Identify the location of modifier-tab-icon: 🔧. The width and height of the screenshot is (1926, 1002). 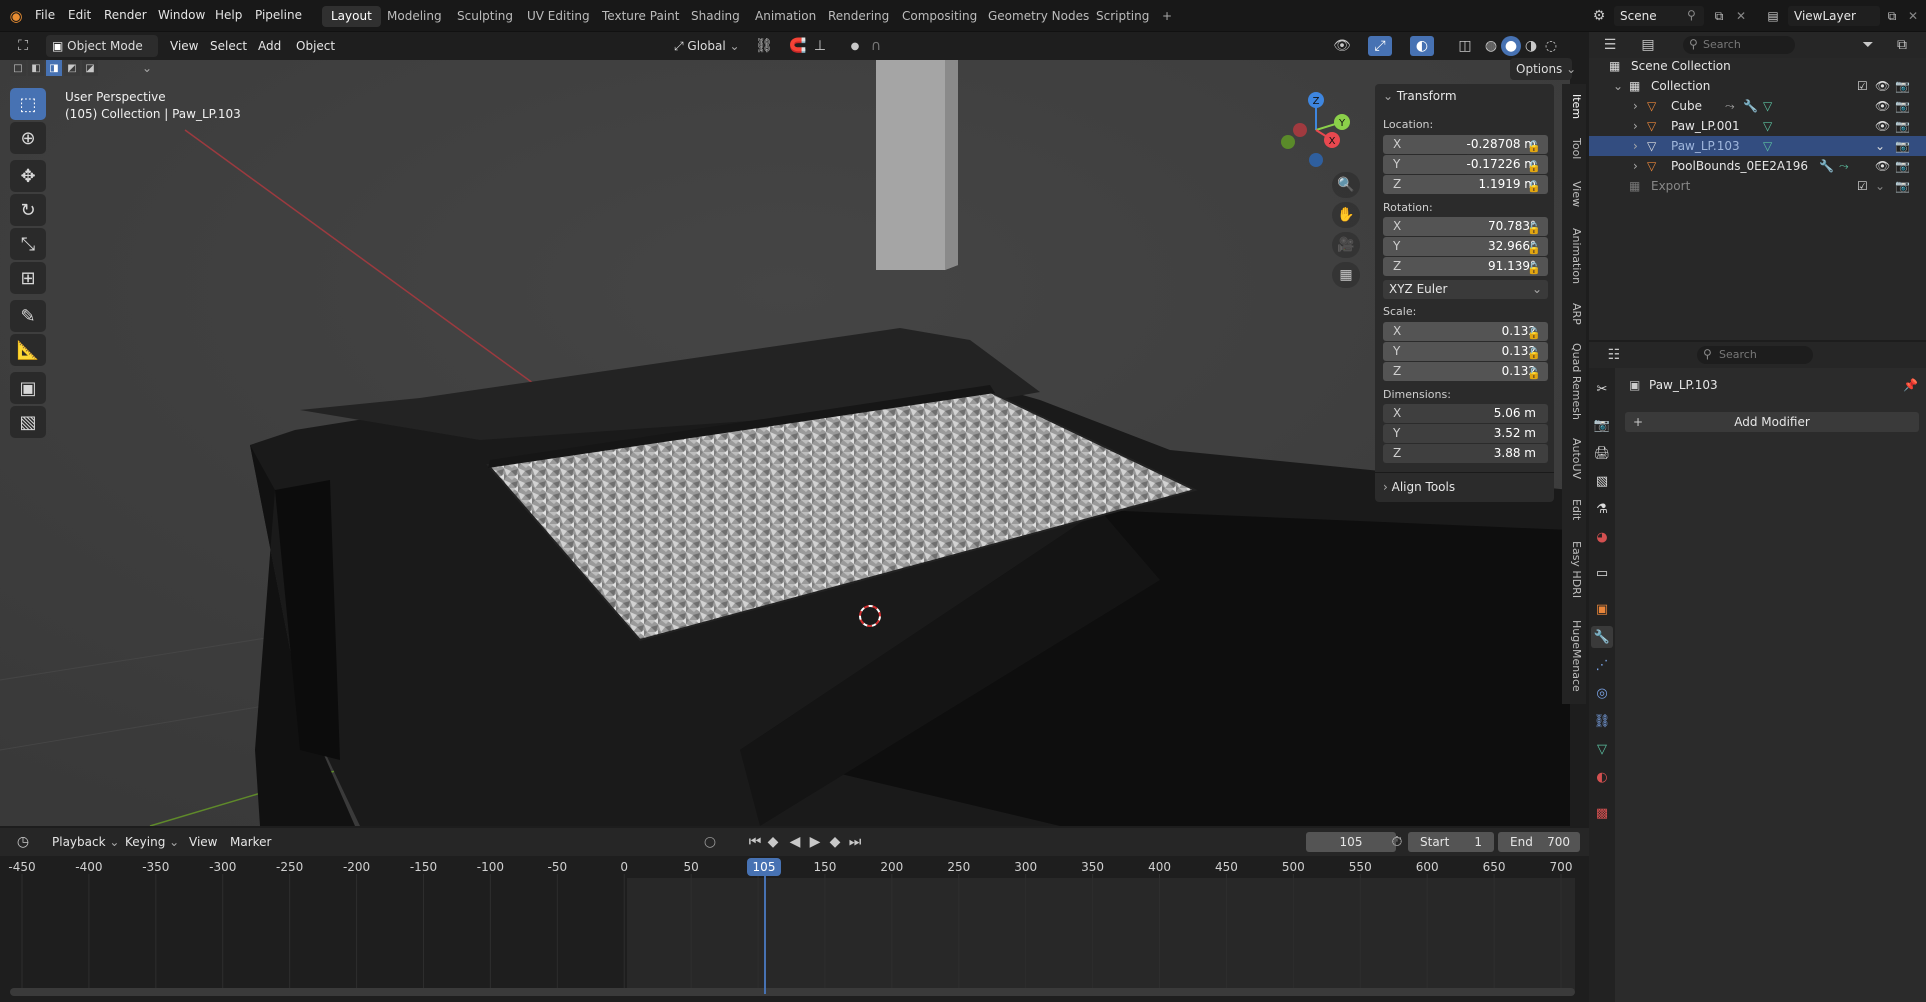
(1602, 637).